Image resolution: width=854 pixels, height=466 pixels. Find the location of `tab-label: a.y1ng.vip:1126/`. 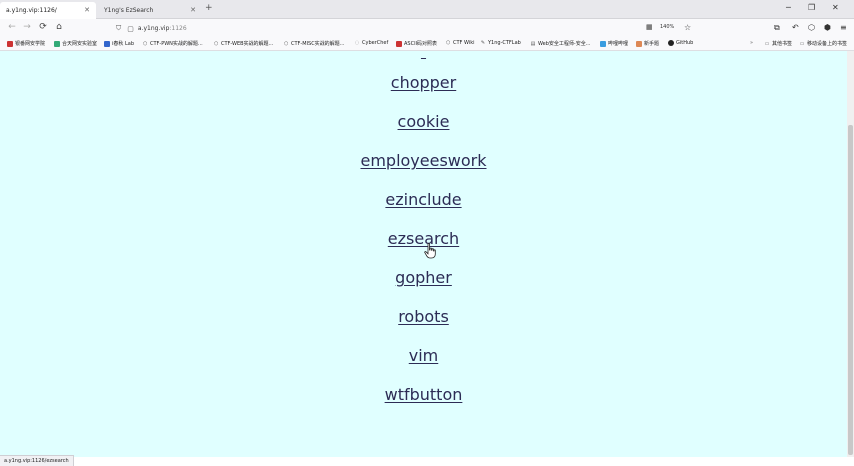

tab-label: a.y1ng.vip:1126/ is located at coordinates (31, 10).